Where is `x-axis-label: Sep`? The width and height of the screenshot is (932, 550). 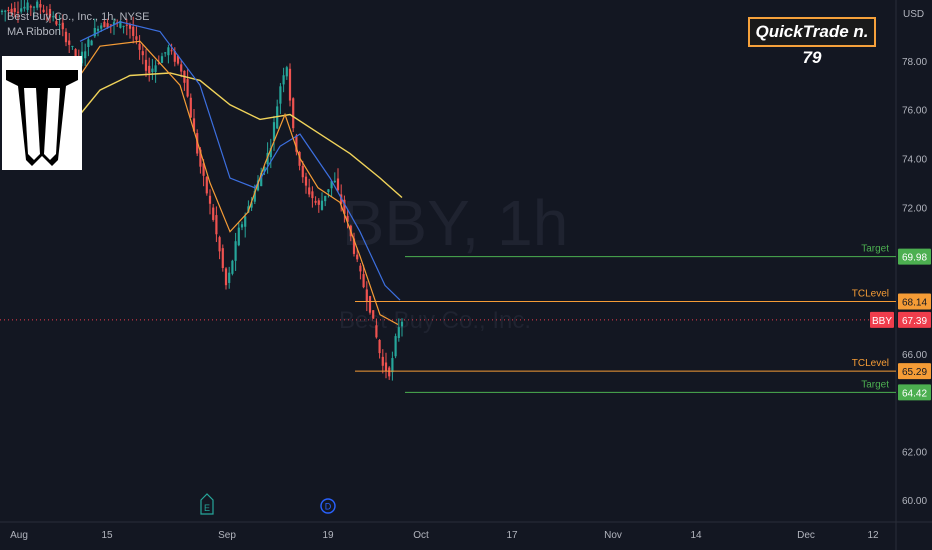
x-axis-label: Sep is located at coordinates (227, 535).